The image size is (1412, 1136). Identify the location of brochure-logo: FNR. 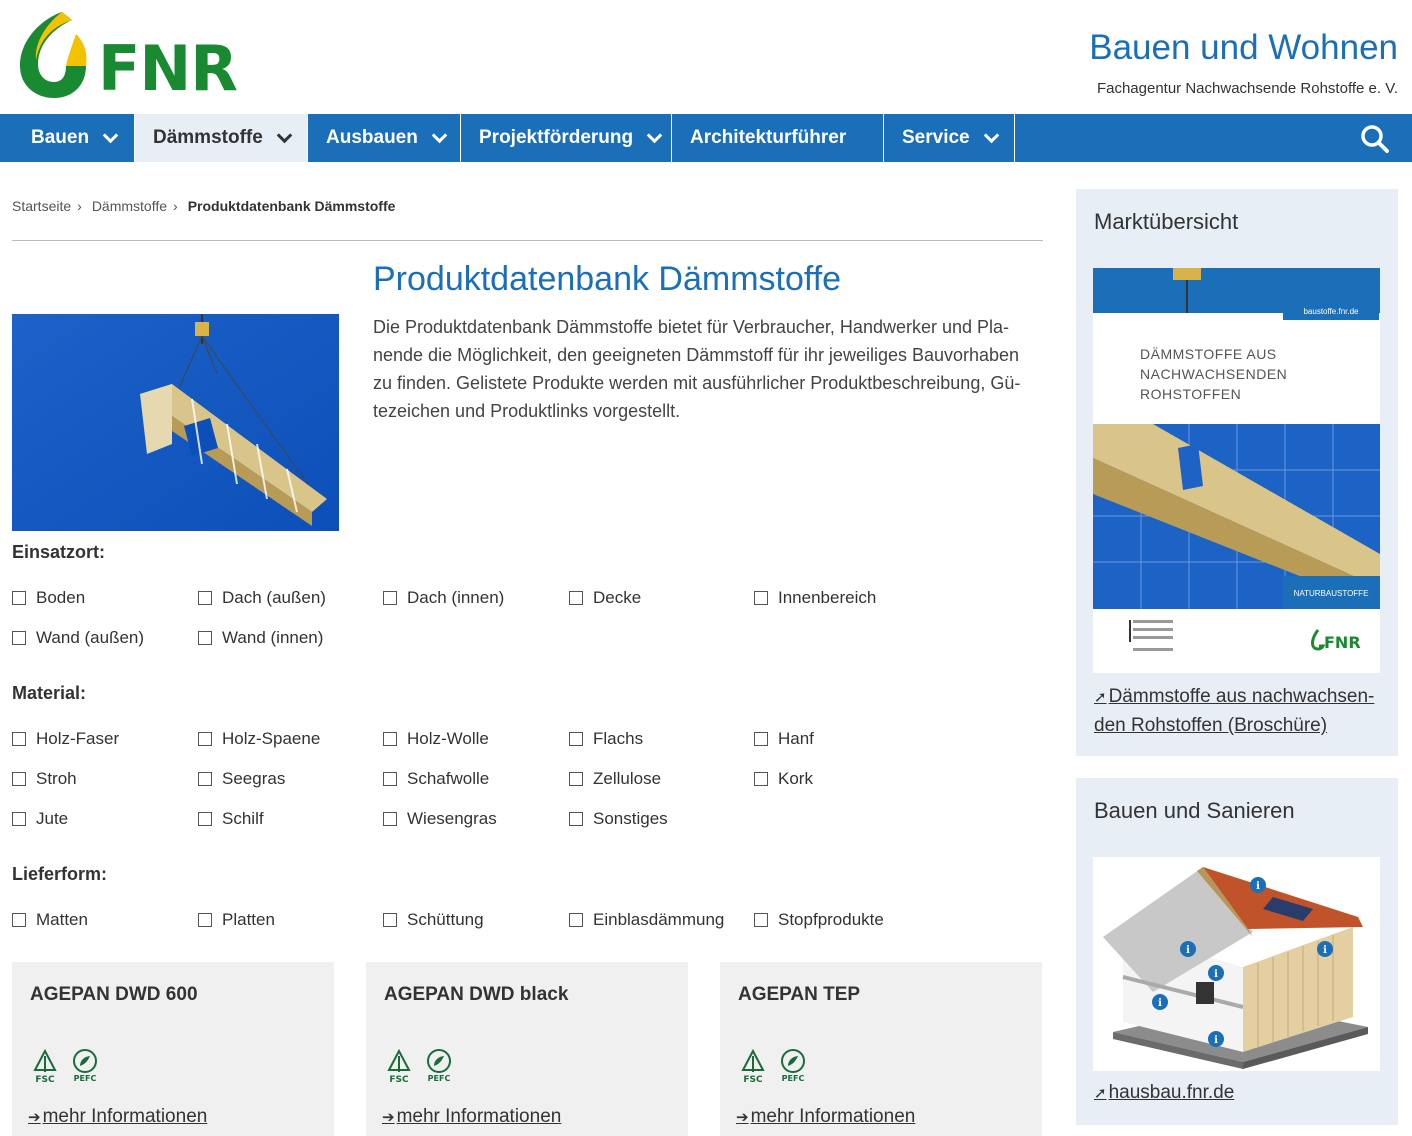
(1342, 642).